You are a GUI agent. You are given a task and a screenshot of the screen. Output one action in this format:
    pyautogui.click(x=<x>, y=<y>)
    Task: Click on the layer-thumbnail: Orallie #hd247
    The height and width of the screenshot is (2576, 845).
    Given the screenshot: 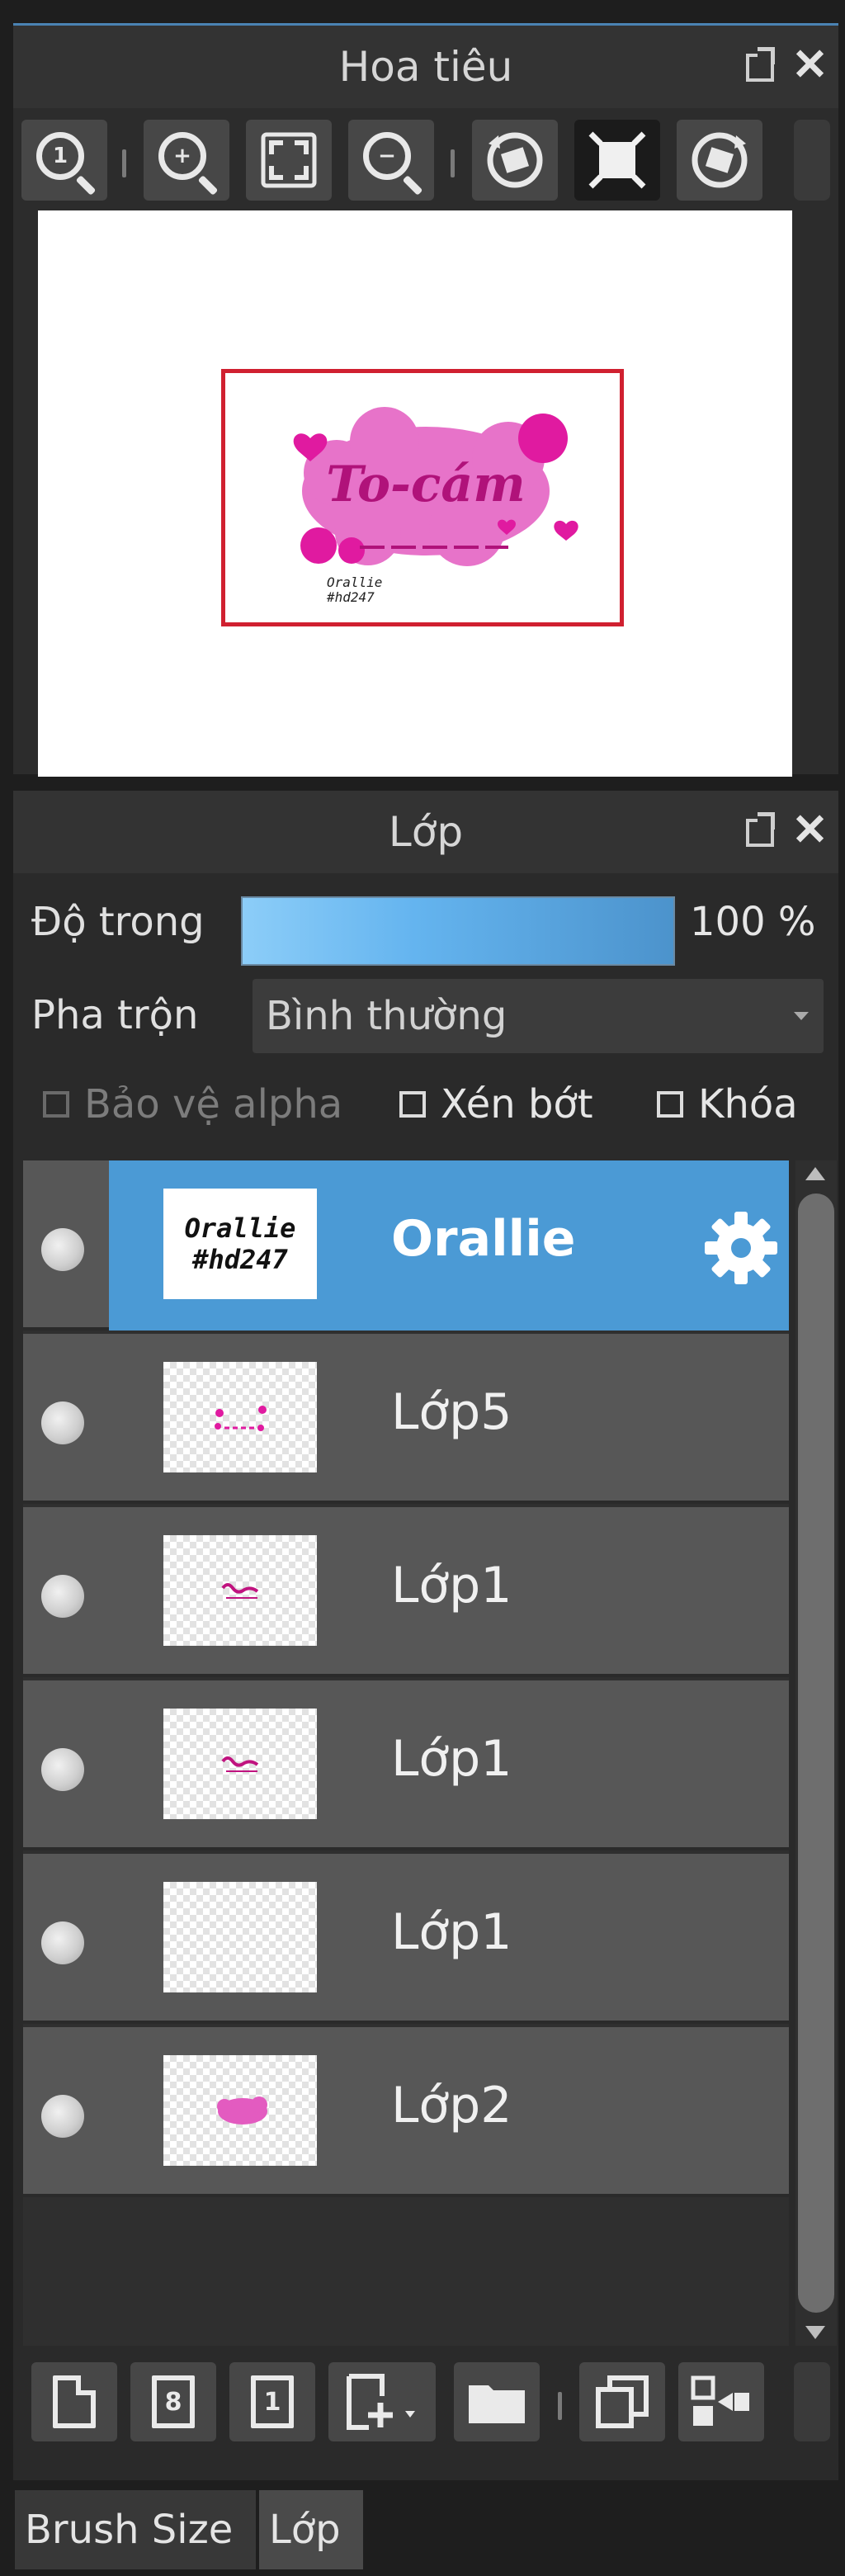 What is the action you would take?
    pyautogui.click(x=240, y=1244)
    